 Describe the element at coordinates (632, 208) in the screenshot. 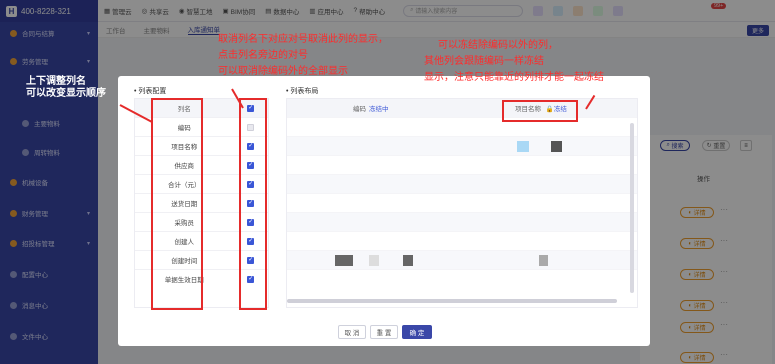

I see `vertical-scrollbar` at that location.